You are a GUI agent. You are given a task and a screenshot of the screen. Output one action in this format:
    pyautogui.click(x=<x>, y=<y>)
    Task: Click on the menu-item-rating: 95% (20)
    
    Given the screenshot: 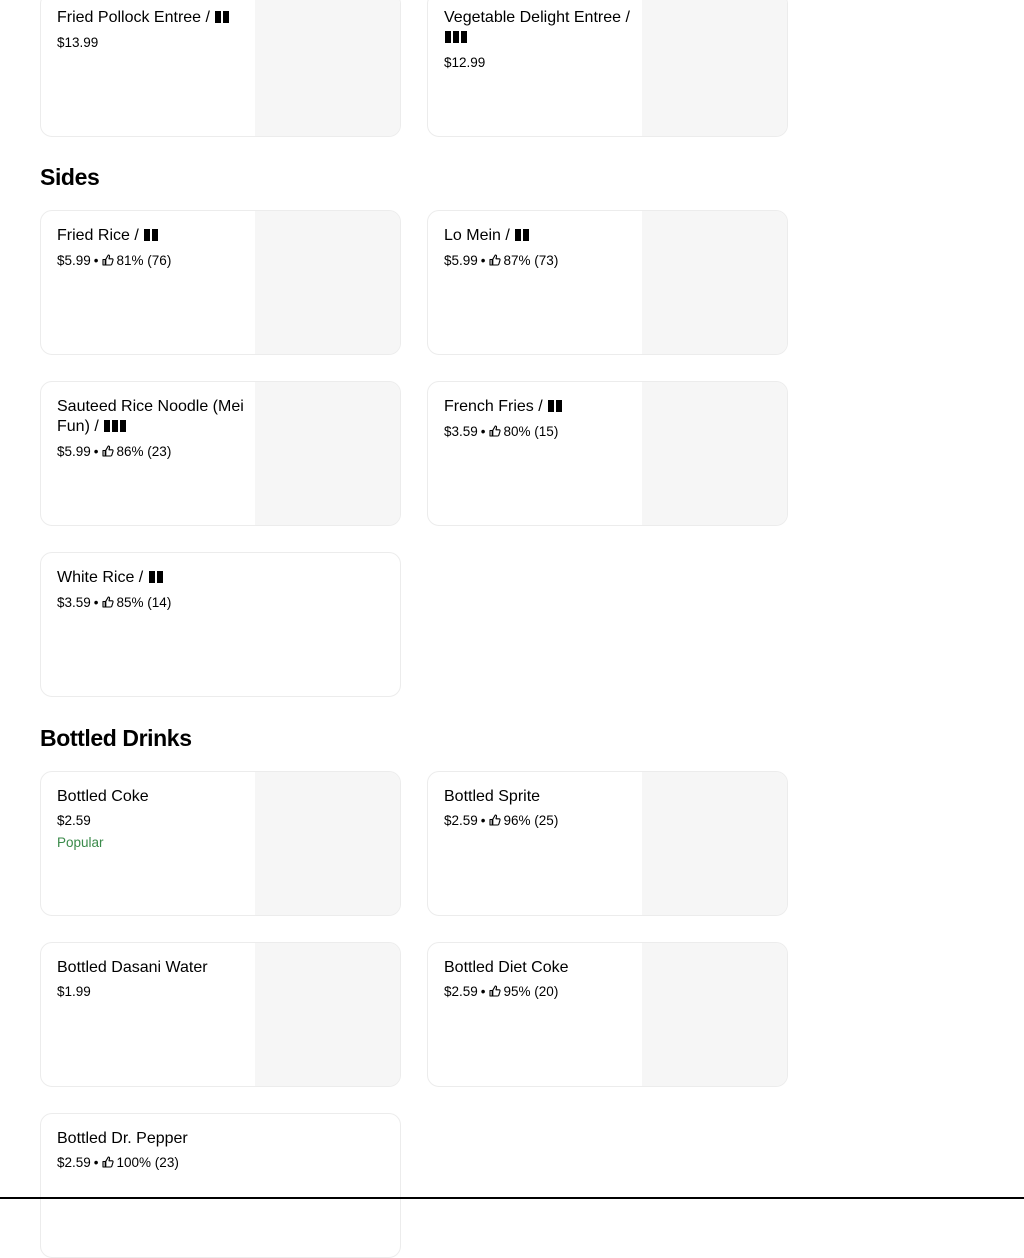 What is the action you would take?
    pyautogui.click(x=531, y=991)
    